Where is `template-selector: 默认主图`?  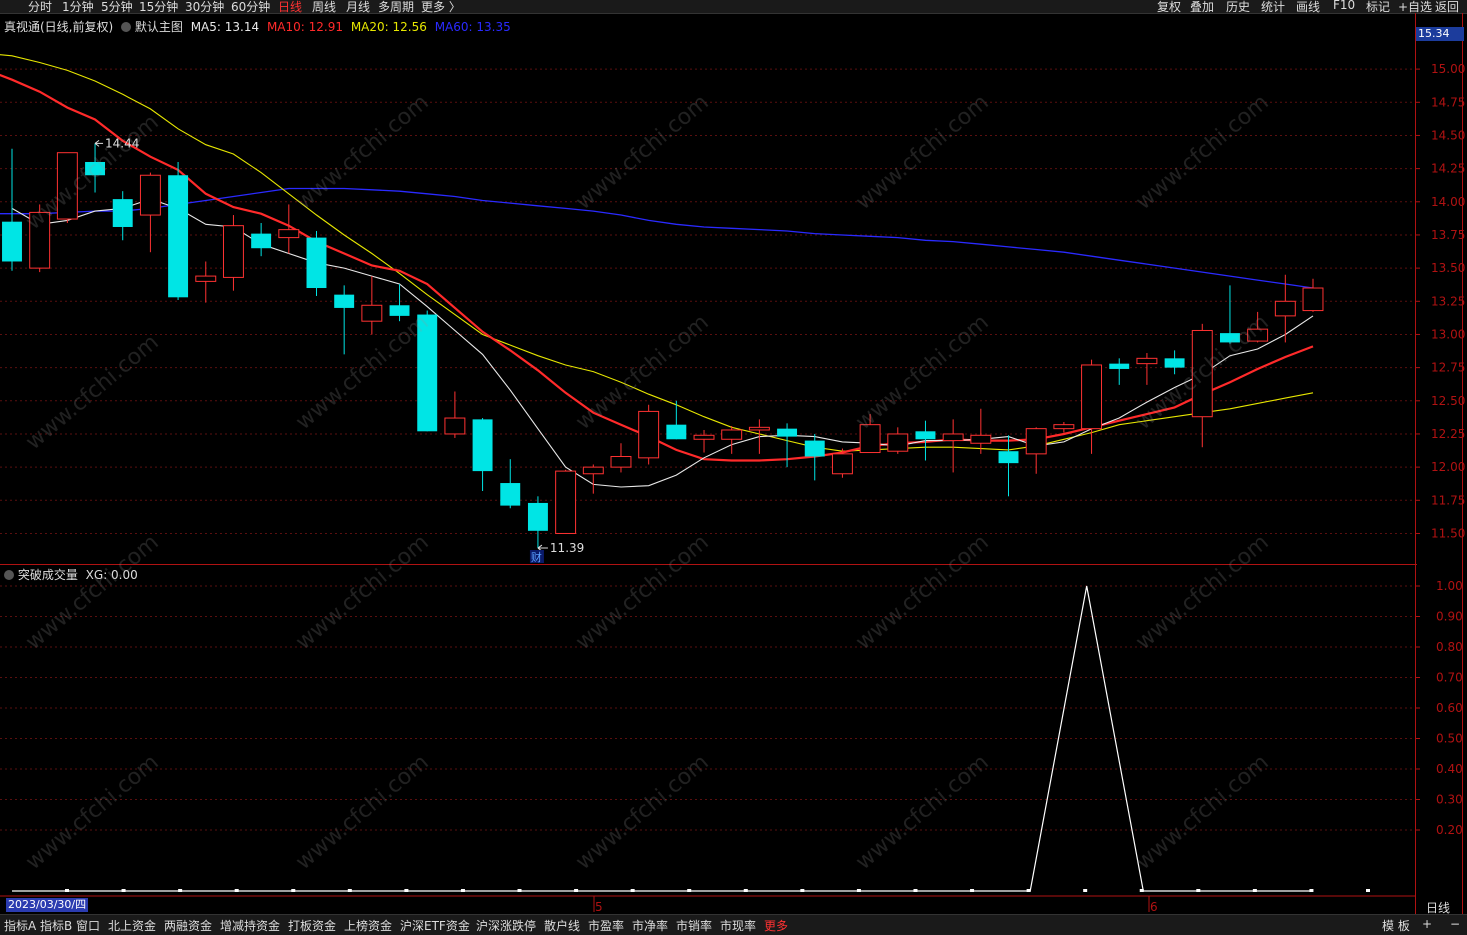
template-selector: 默认主图 is located at coordinates (159, 27).